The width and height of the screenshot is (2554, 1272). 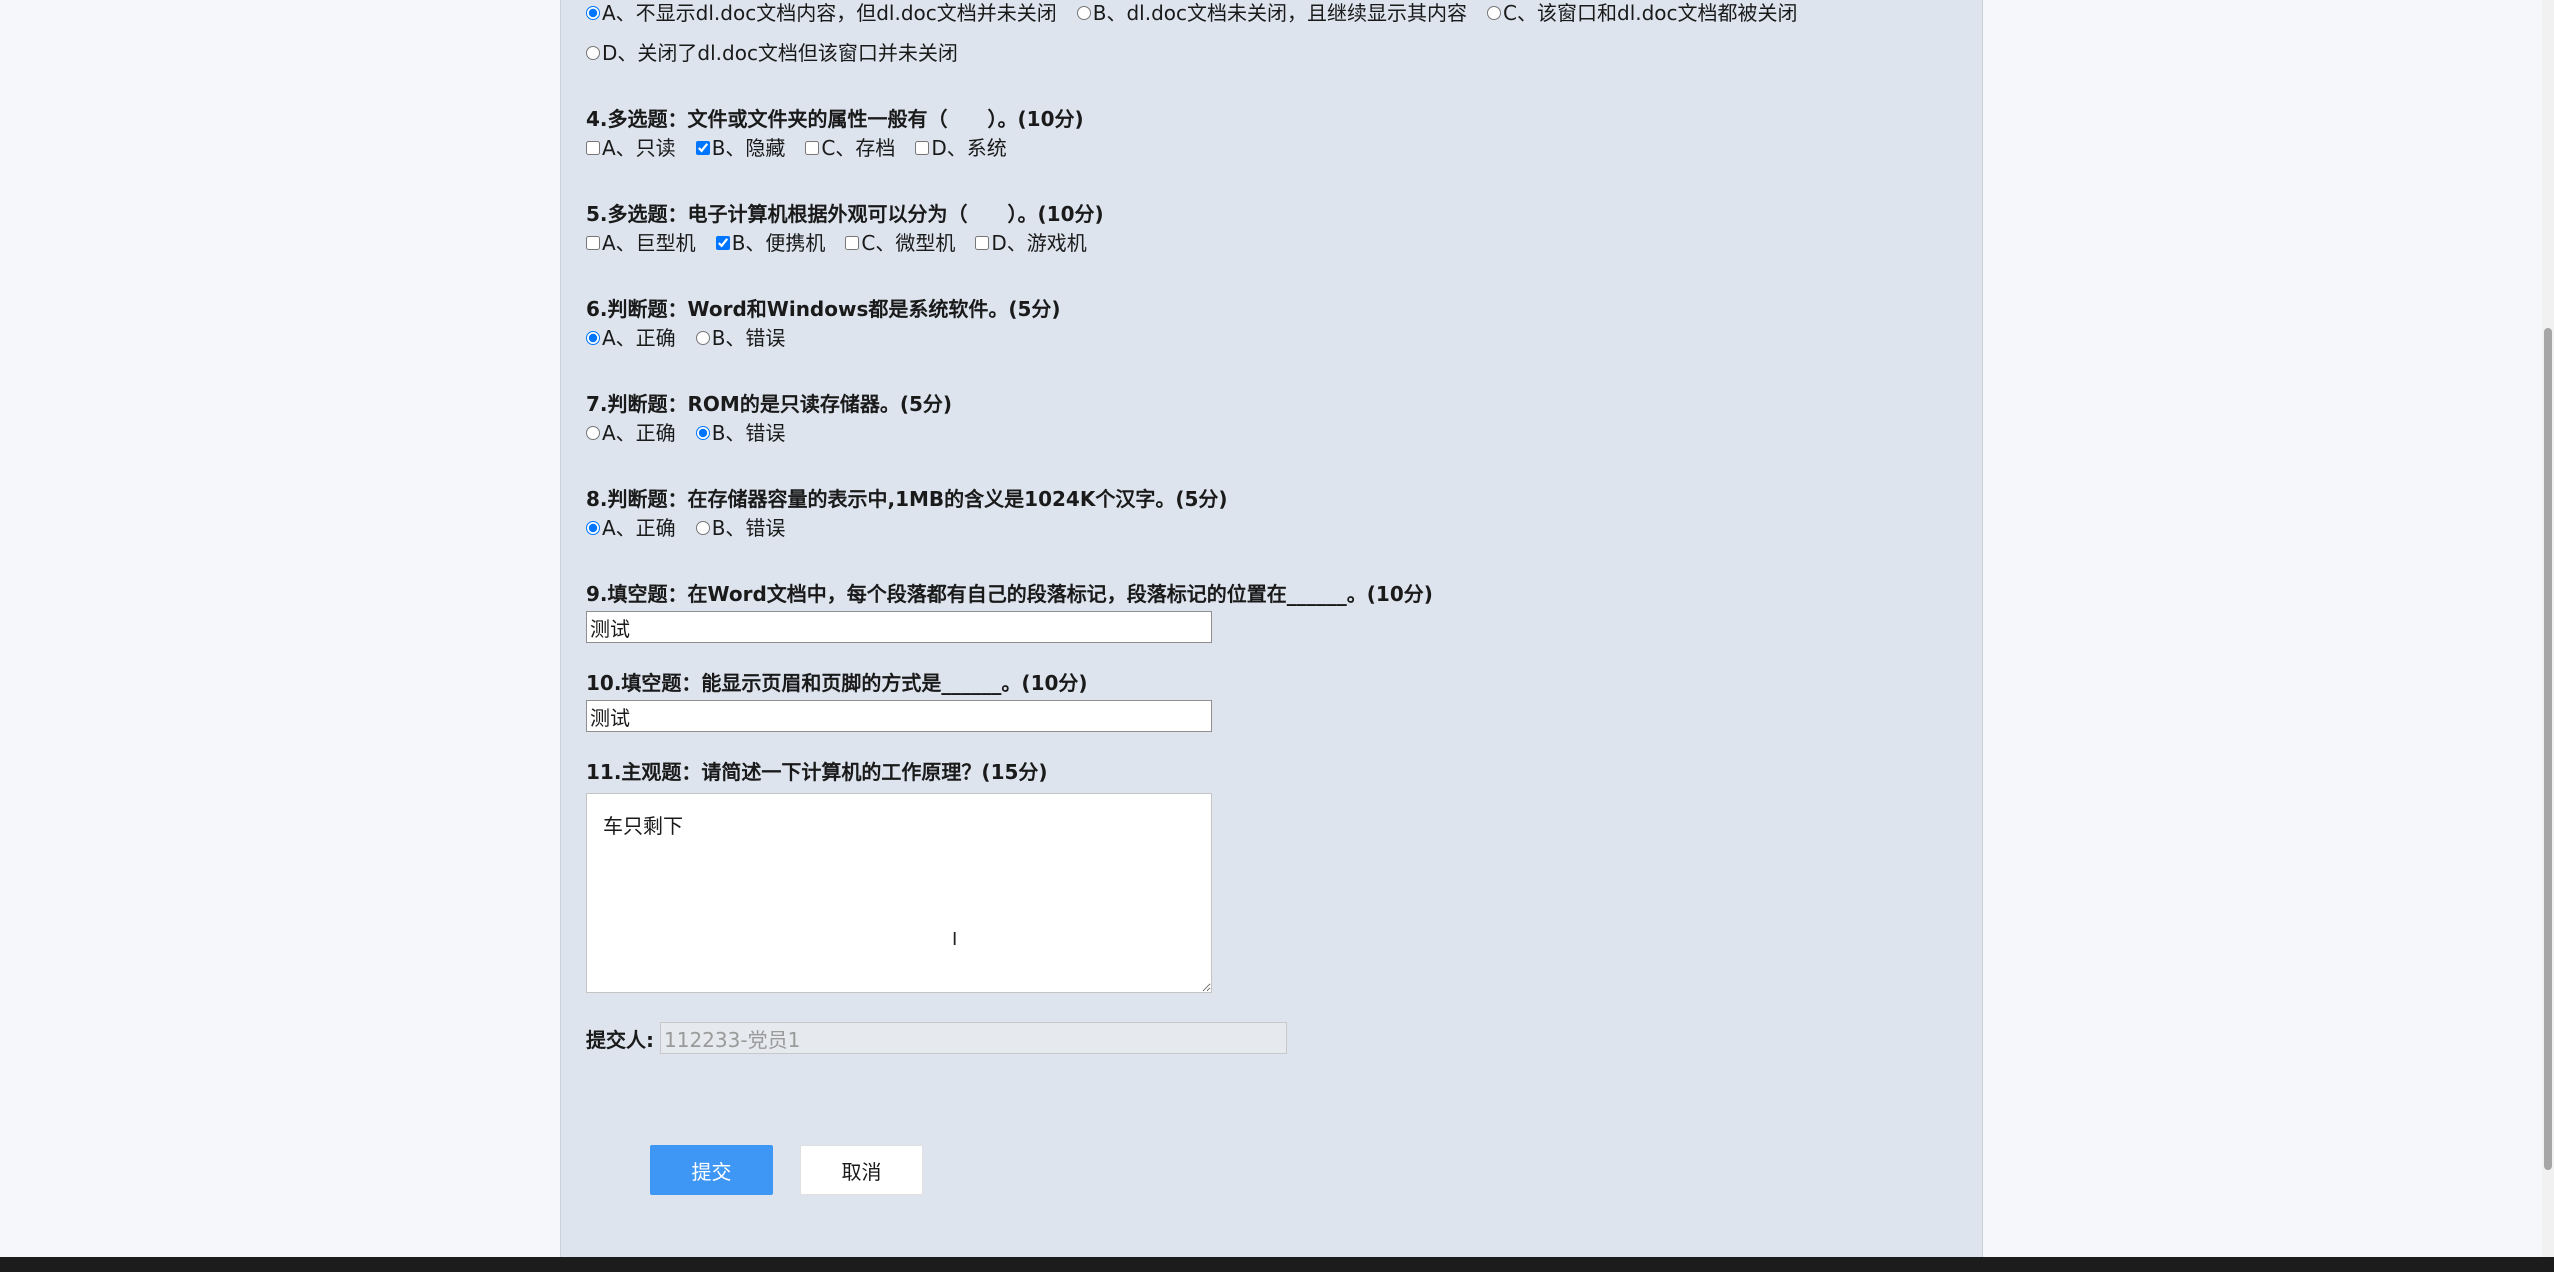 What do you see at coordinates (837, 683) in the screenshot?
I see `question-title: 10.填空题：能显示页眉和页脚的方式是______。(10分)` at bounding box center [837, 683].